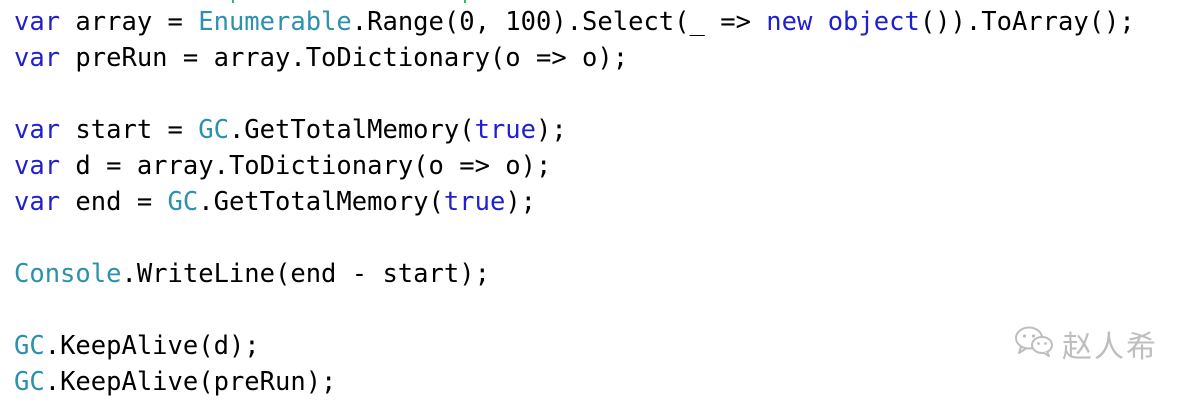 The image size is (1196, 406). I want to click on code-line: var d = array.ToDictionary(o => o);, so click(605, 166).